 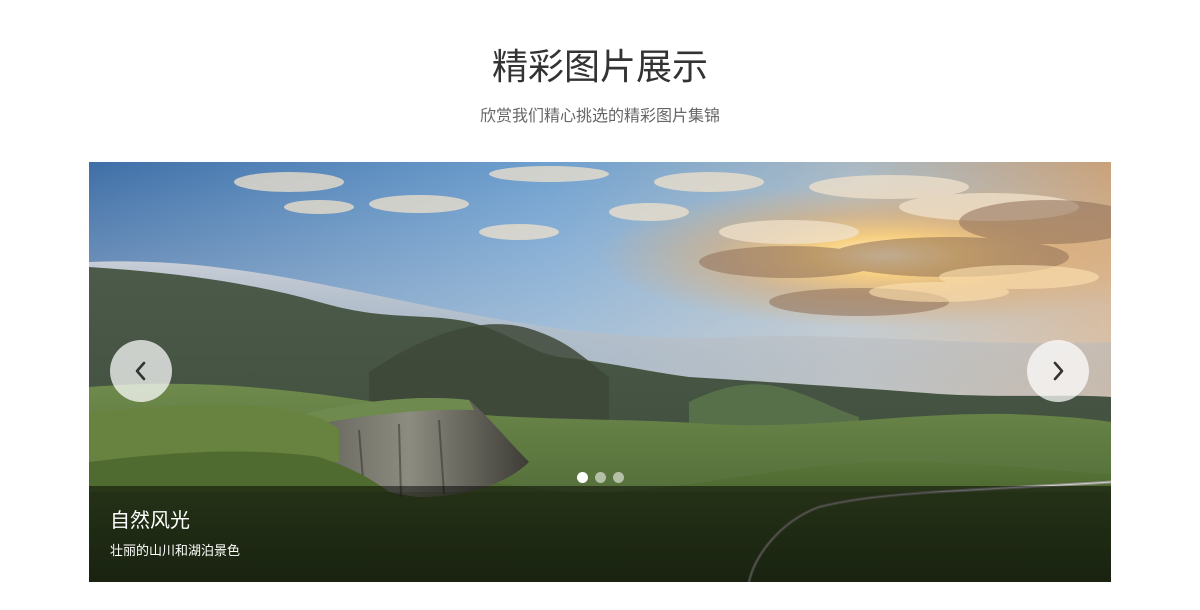 What do you see at coordinates (175, 551) in the screenshot?
I see `caption-description: 壮丽的山川和湖泊景色` at bounding box center [175, 551].